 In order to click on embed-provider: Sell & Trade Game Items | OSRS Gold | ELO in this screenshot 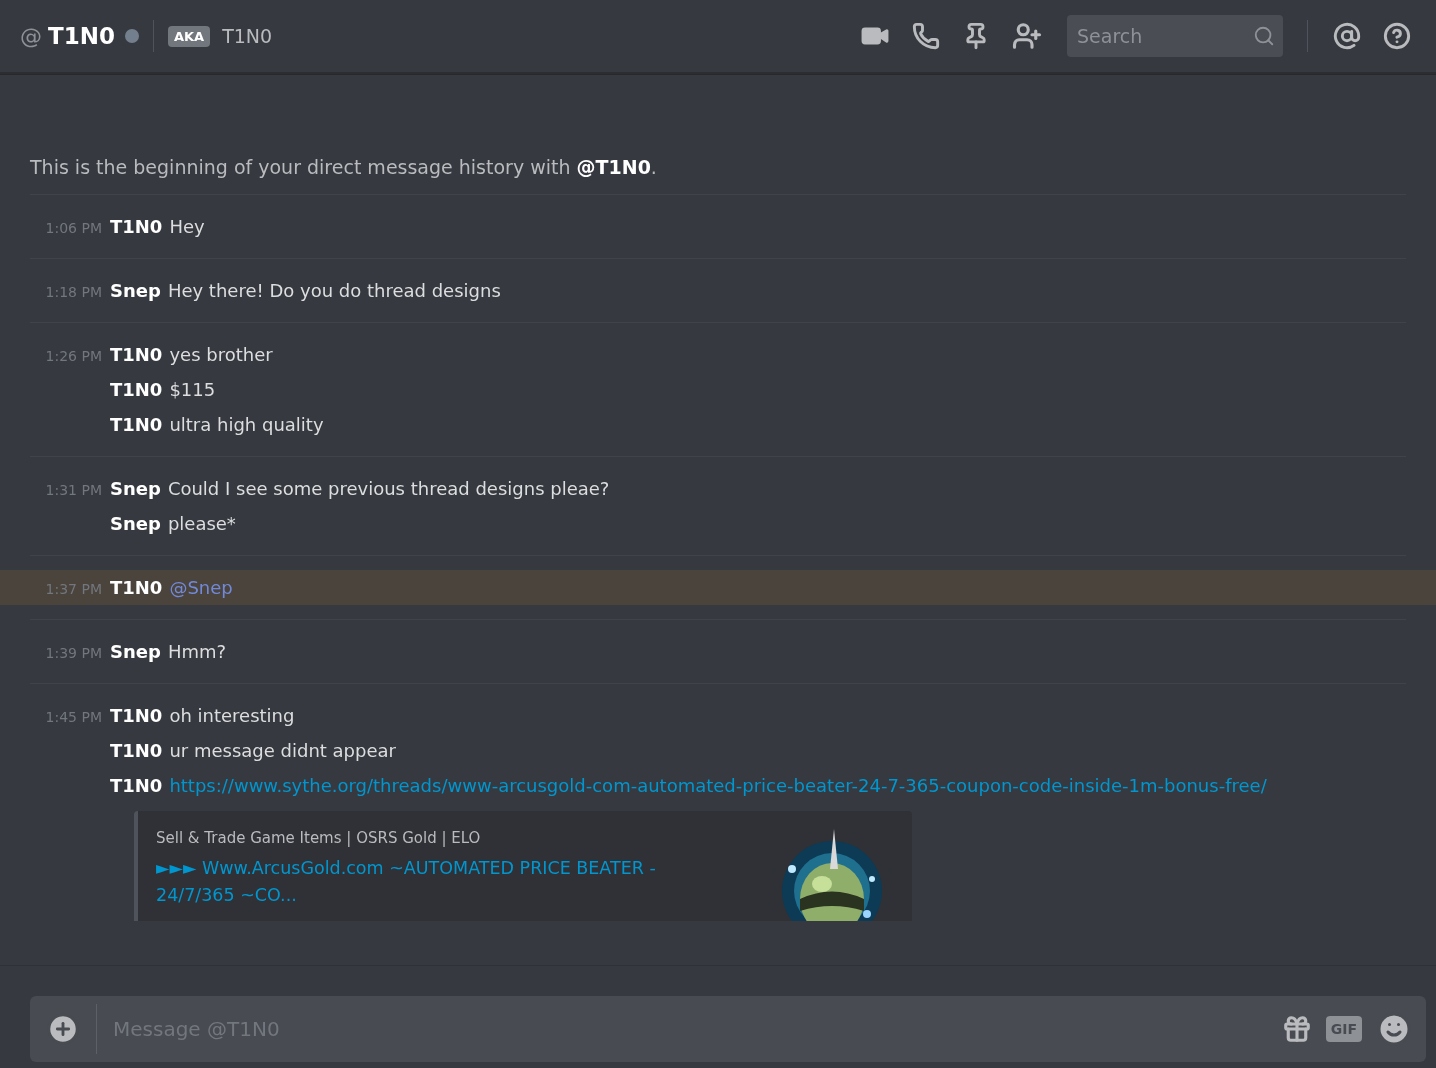, I will do `click(319, 838)`.